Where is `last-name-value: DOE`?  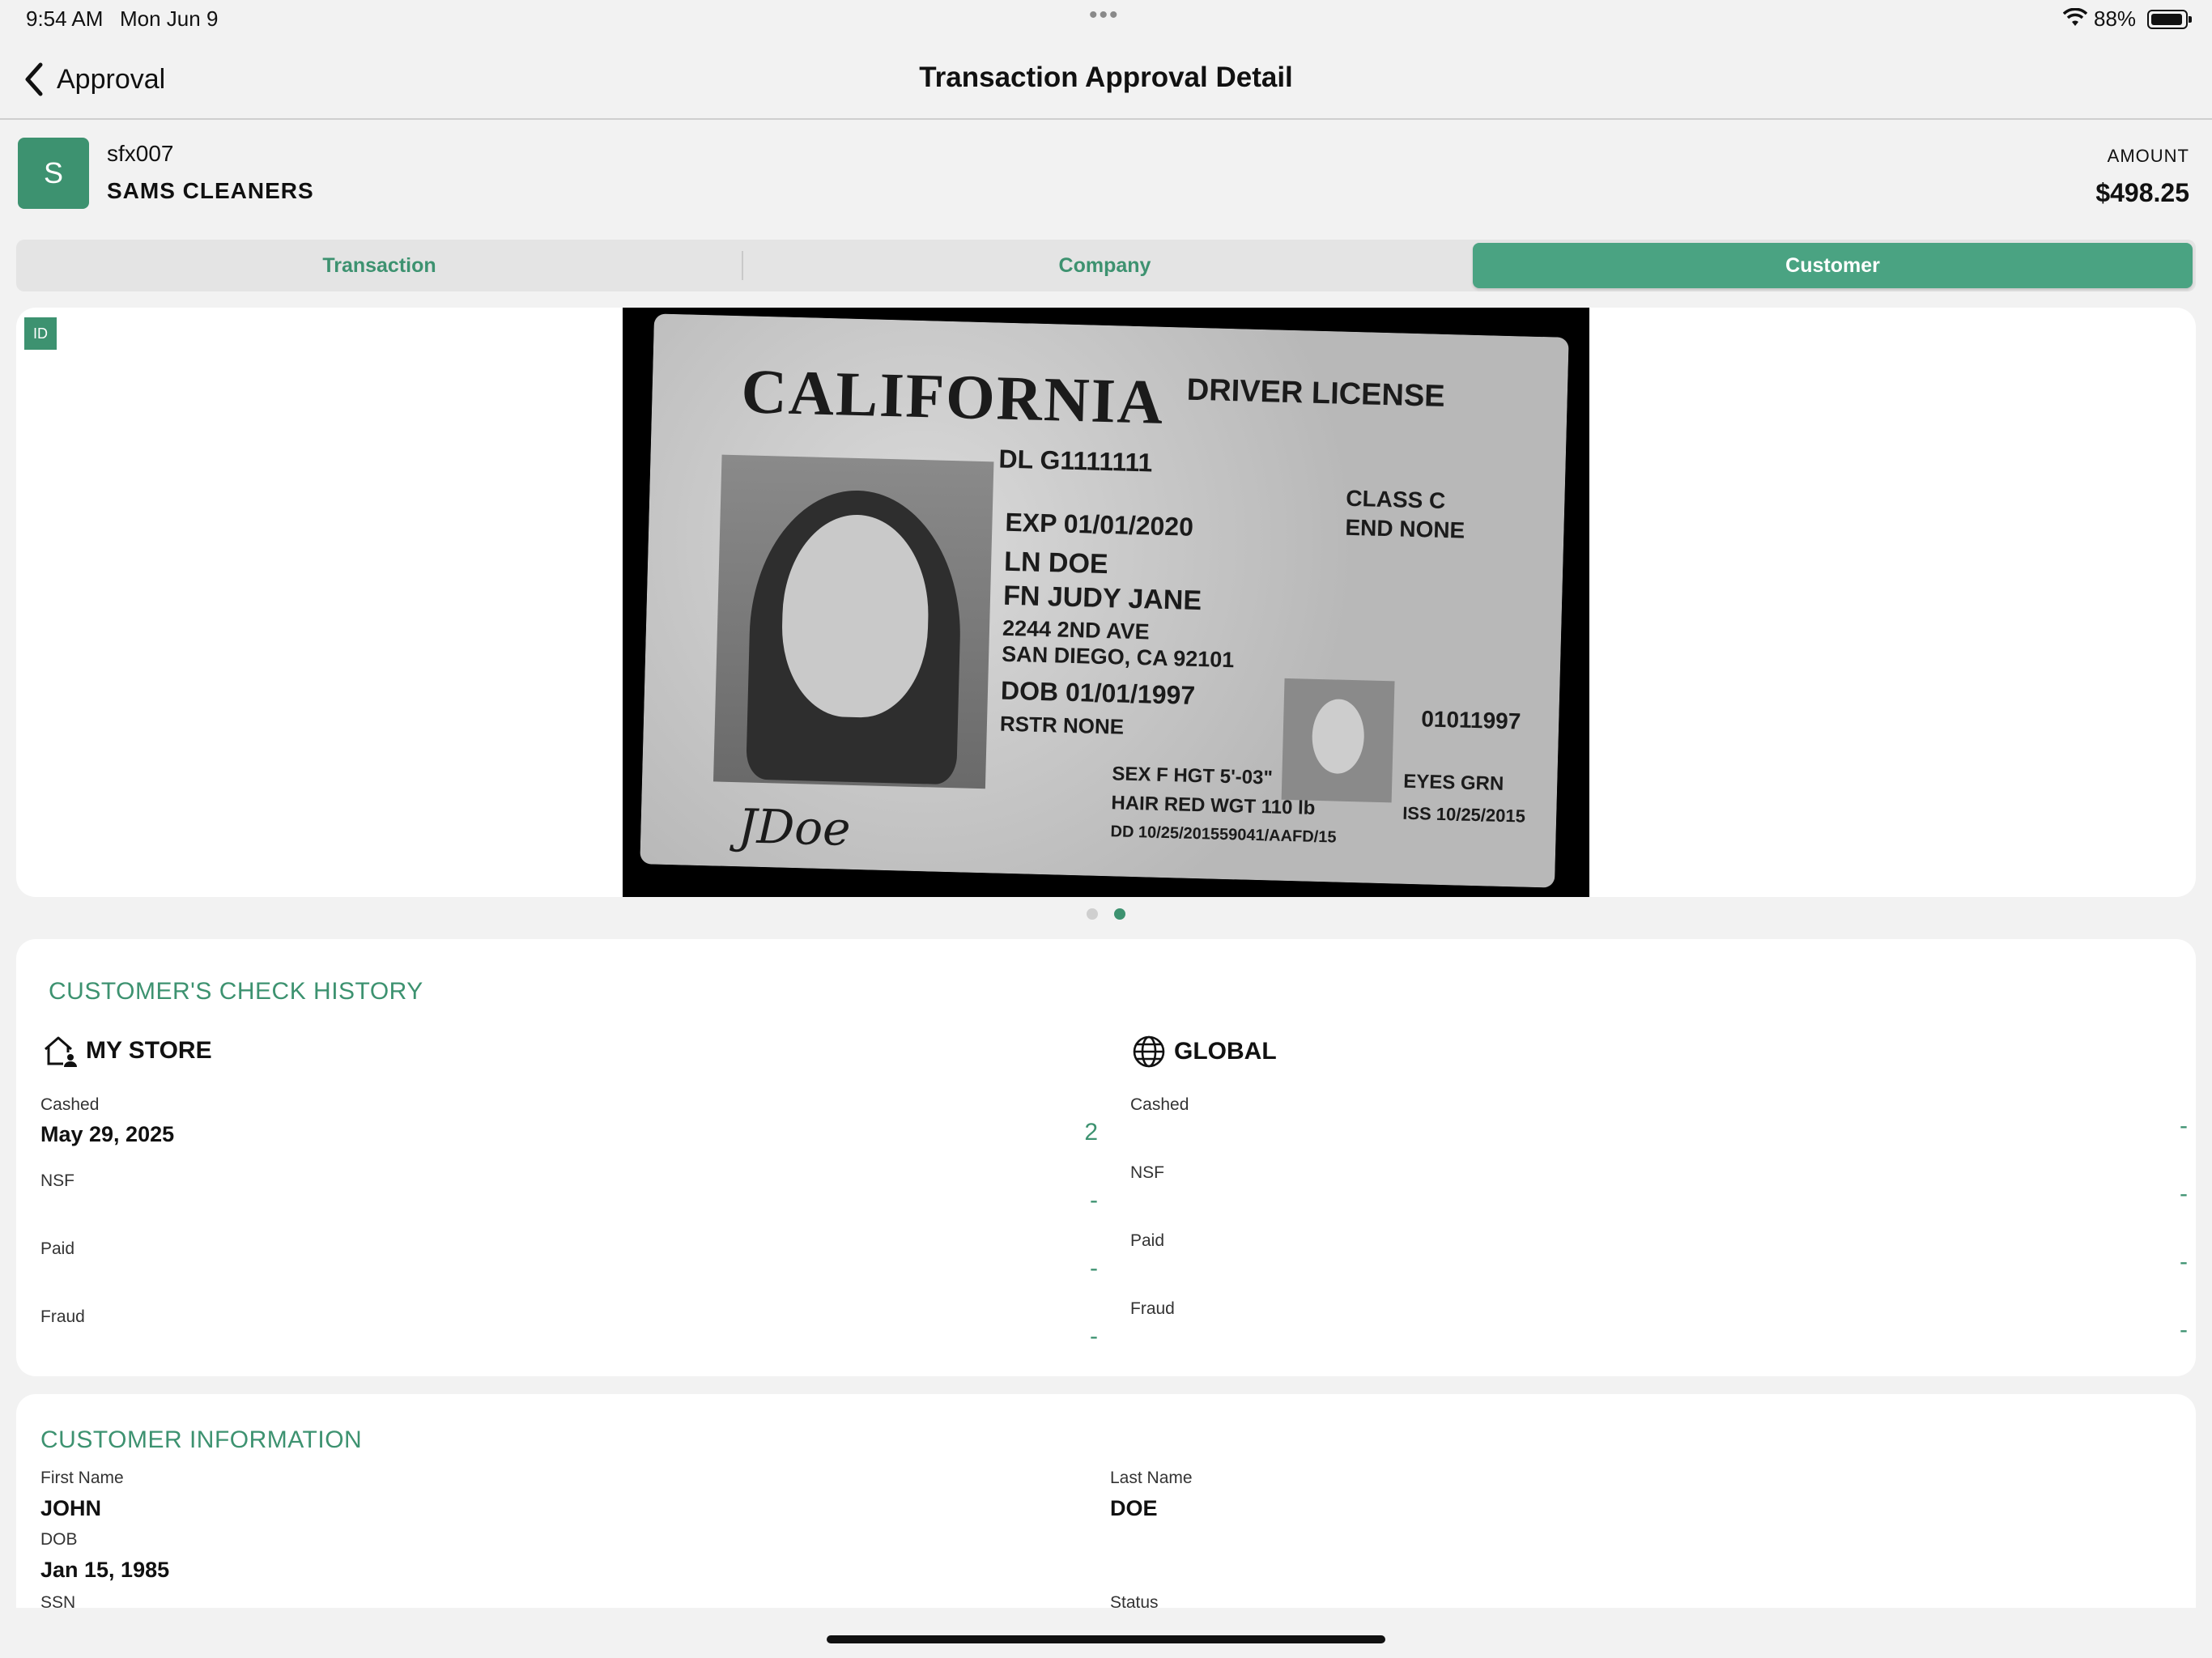 last-name-value: DOE is located at coordinates (1134, 1508).